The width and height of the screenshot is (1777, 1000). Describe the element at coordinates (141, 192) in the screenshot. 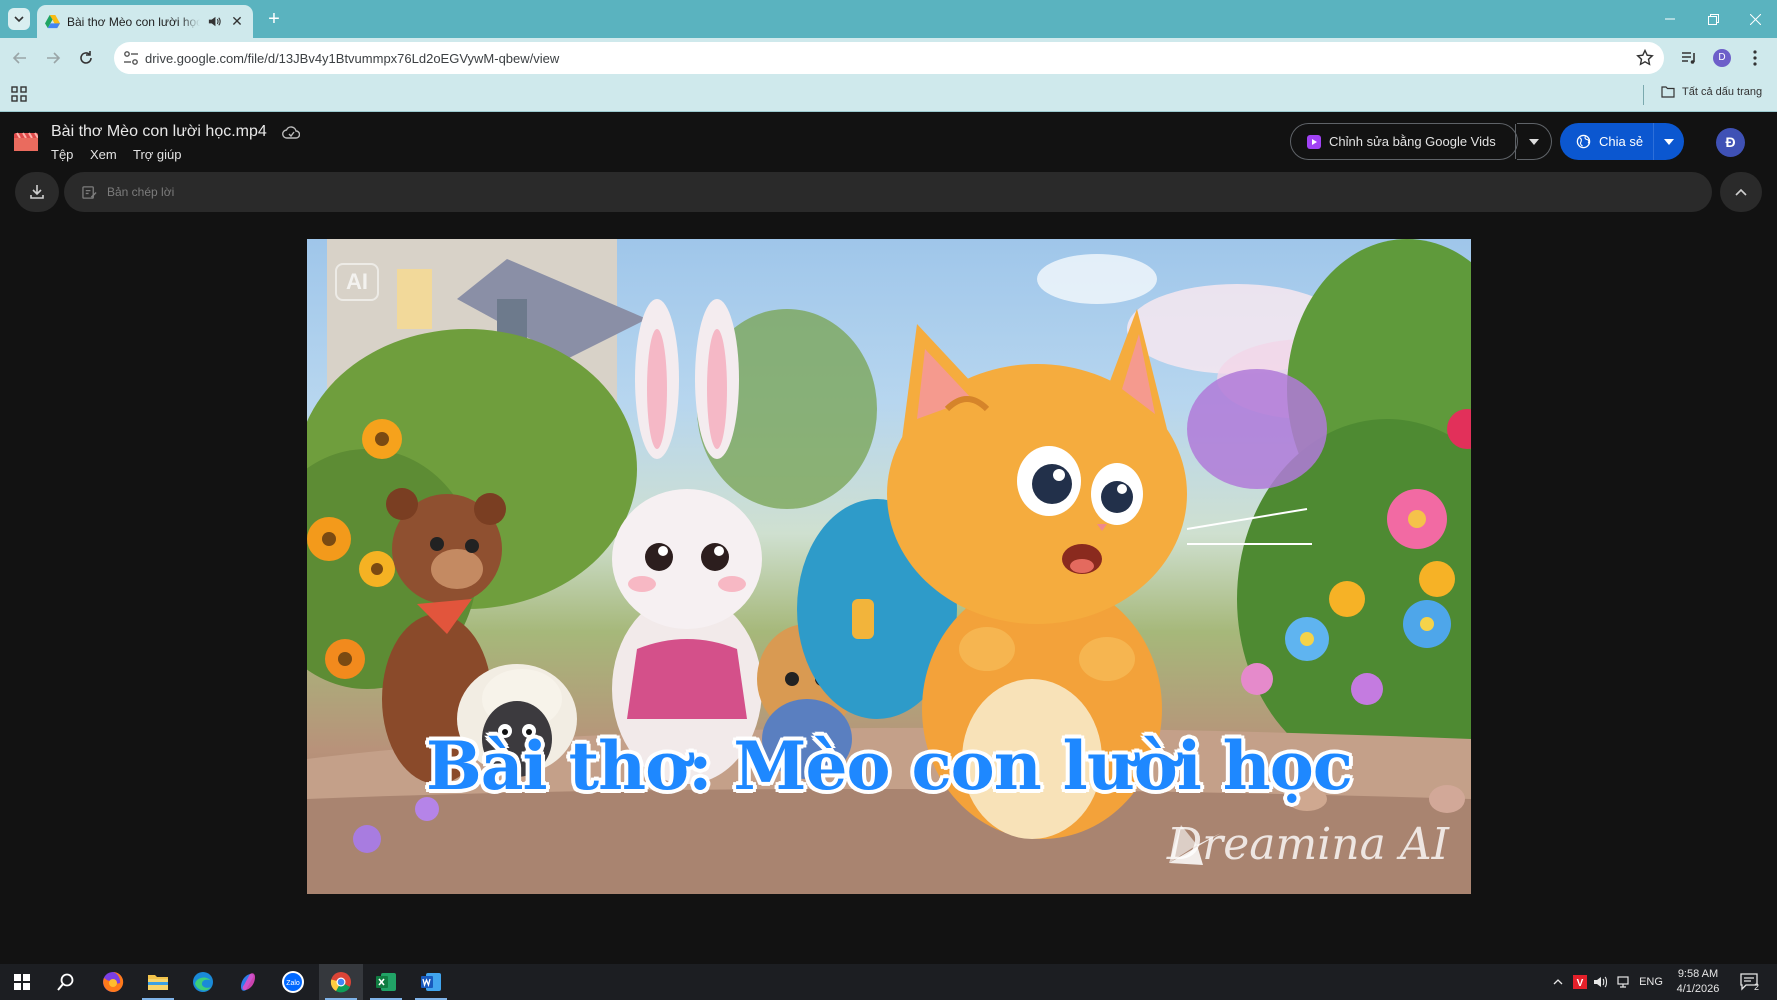

I see `transcript-label: Bản chép lời` at that location.